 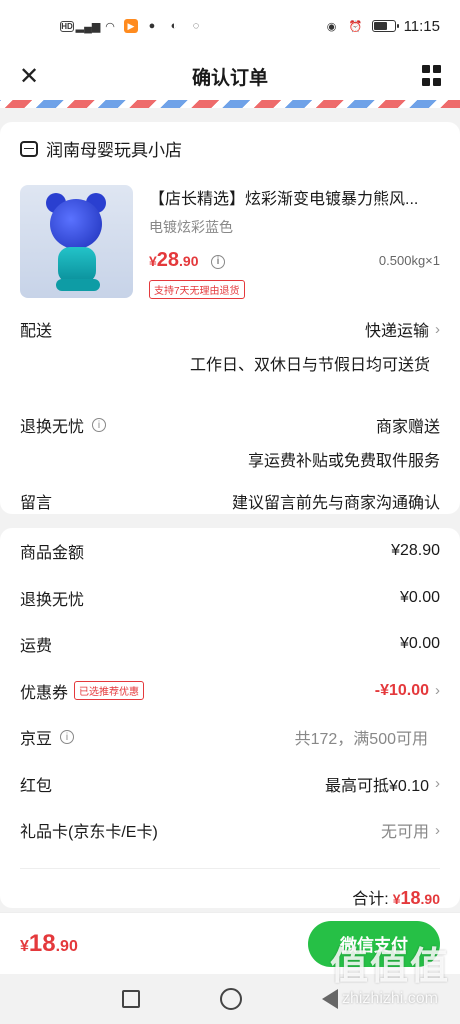 I want to click on coupon-row: 优惠券 已选推荐优惠 -¥10.00 ›, so click(x=230, y=691).